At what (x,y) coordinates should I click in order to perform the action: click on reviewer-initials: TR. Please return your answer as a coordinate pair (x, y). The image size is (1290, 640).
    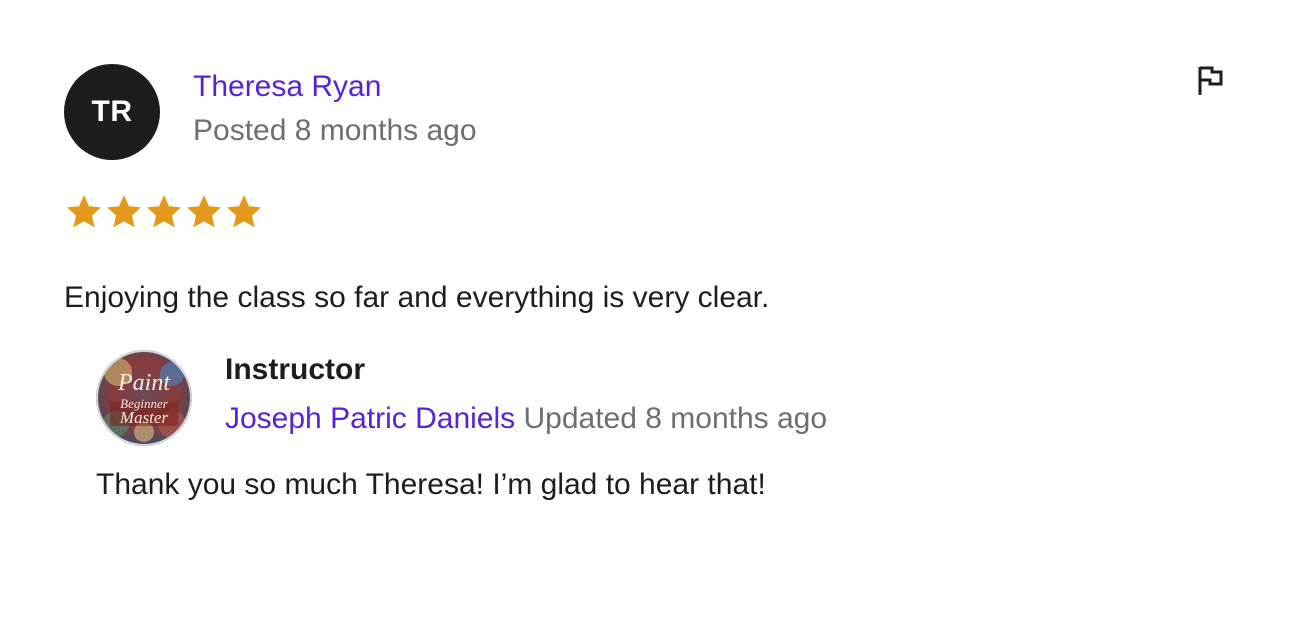
    Looking at the image, I should click on (112, 111).